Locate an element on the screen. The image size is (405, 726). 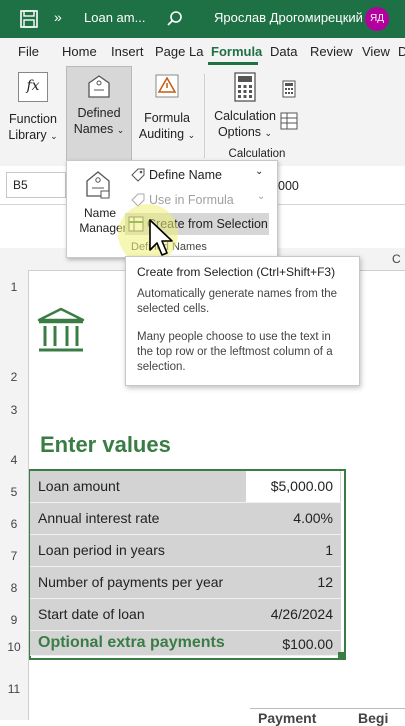
cell-value: $100.00 is located at coordinates (307, 644).